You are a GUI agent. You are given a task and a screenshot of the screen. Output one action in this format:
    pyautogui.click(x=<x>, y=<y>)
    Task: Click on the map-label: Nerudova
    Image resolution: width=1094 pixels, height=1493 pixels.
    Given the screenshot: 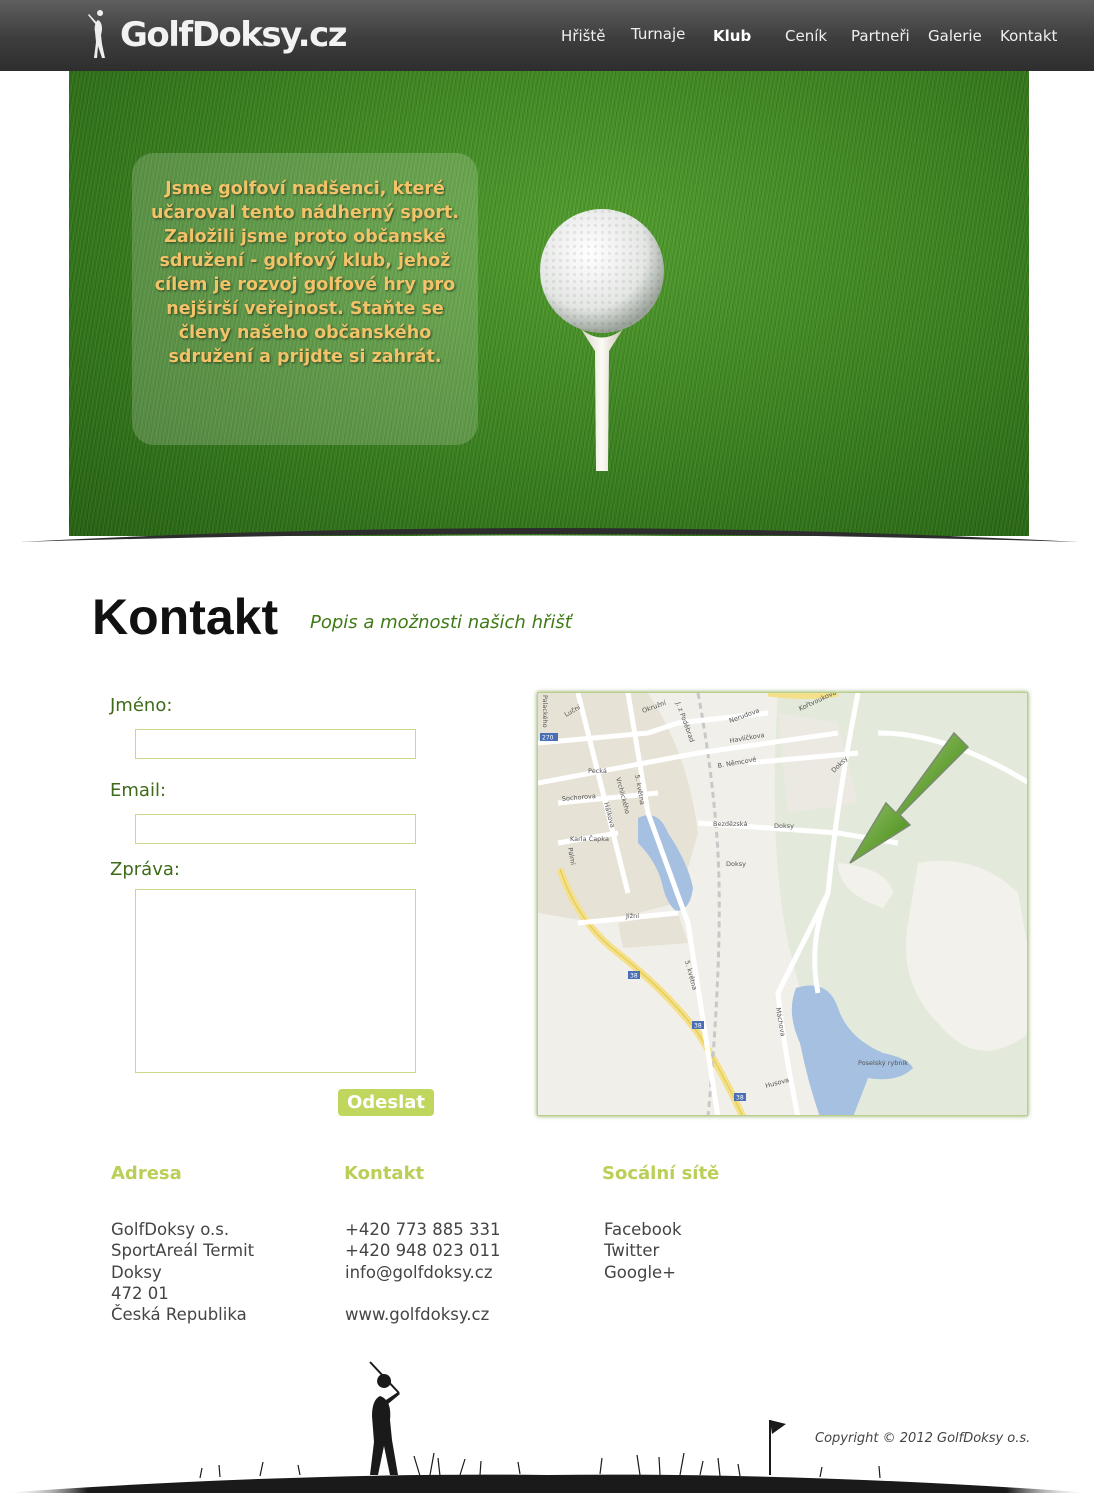 What is the action you would take?
    pyautogui.click(x=744, y=716)
    